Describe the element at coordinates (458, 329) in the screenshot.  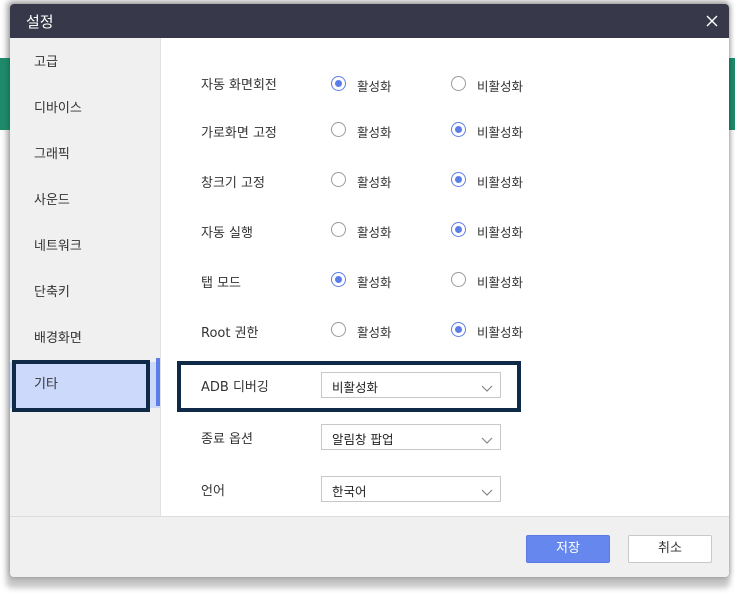
I see `root-off-radio` at that location.